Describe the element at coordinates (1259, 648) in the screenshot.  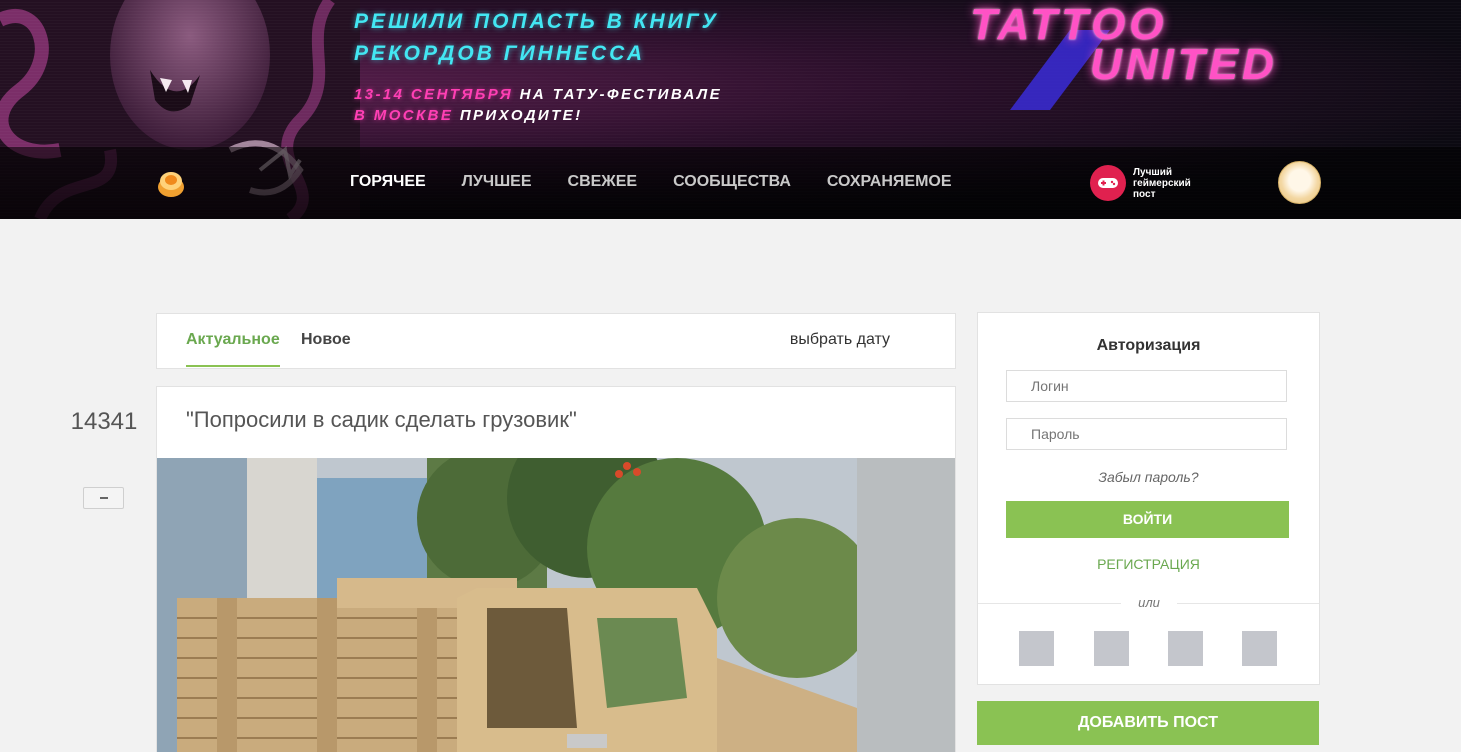
I see `social-login-4-icon` at that location.